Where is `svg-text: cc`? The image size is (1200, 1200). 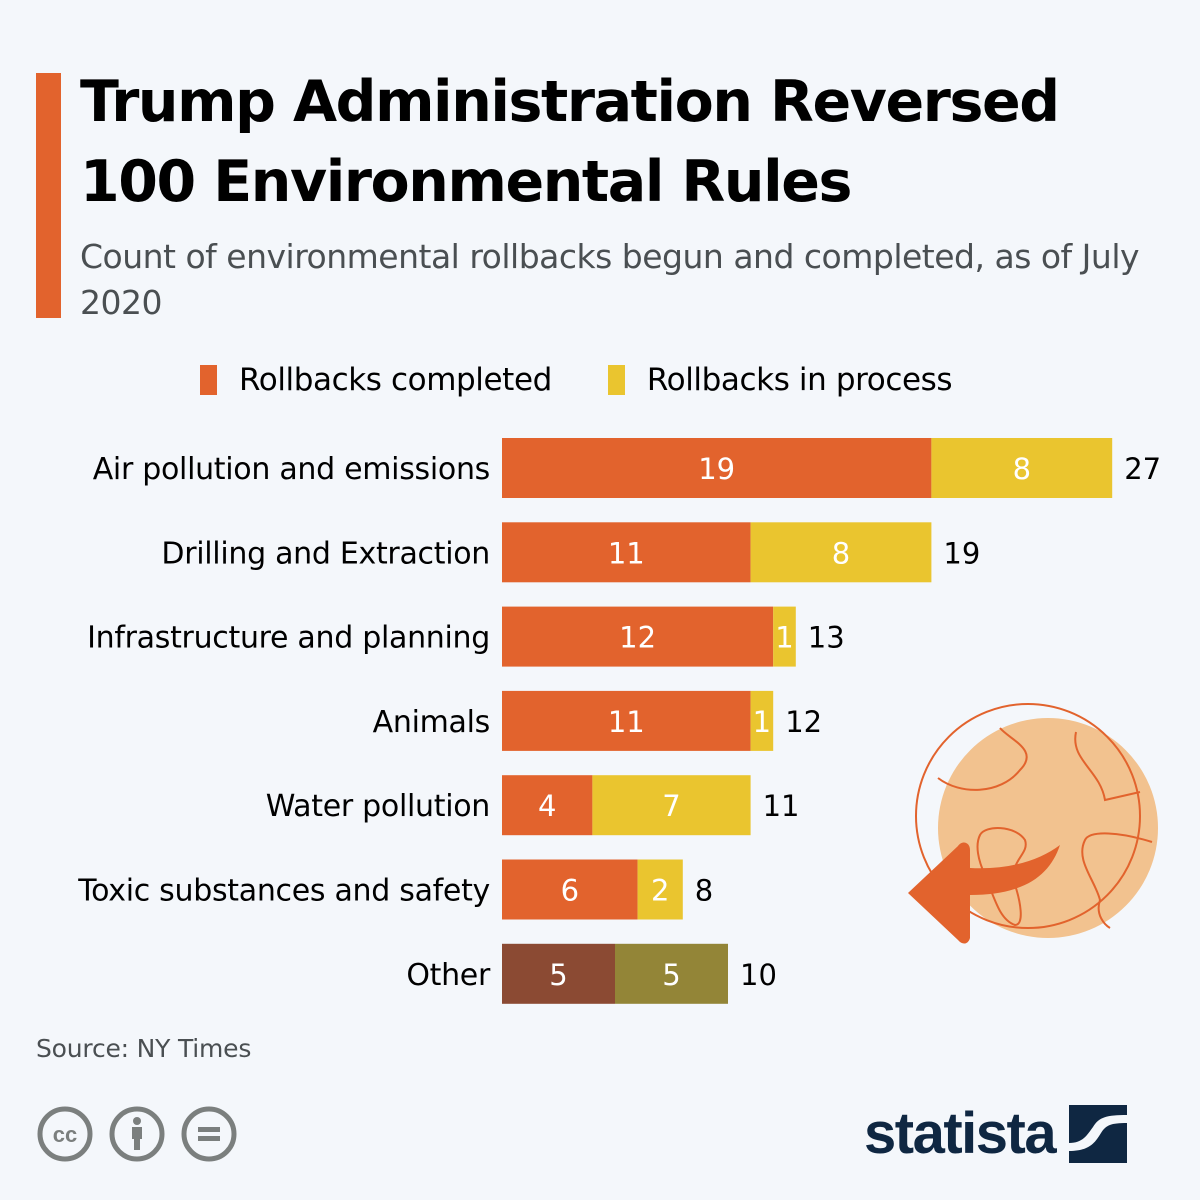 svg-text: cc is located at coordinates (65, 1134).